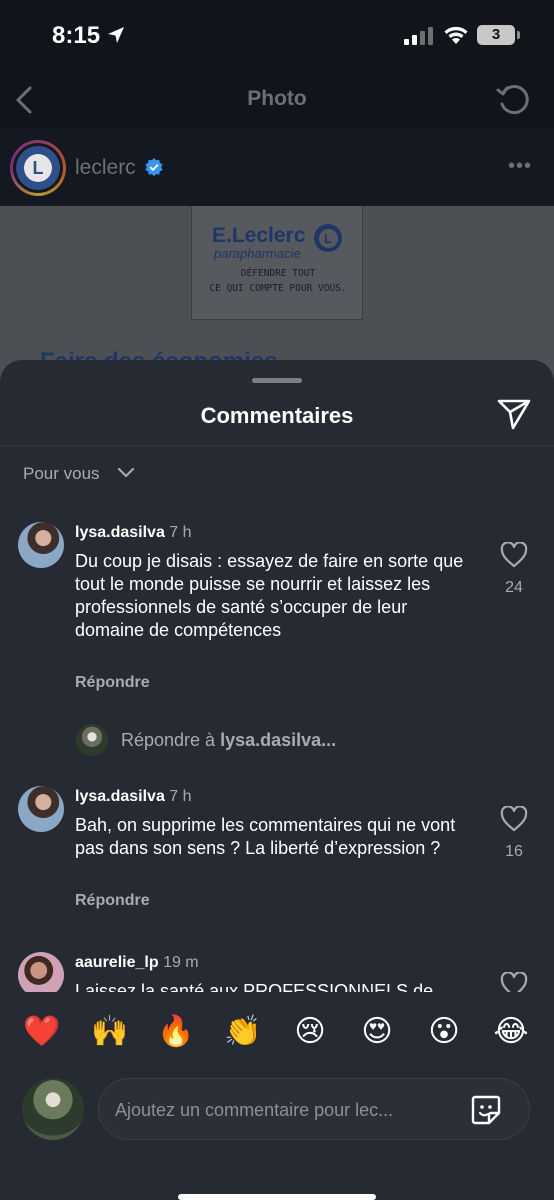 The height and width of the screenshot is (1200, 554). What do you see at coordinates (116, 35) in the screenshot?
I see `location-arrow-icon` at bounding box center [116, 35].